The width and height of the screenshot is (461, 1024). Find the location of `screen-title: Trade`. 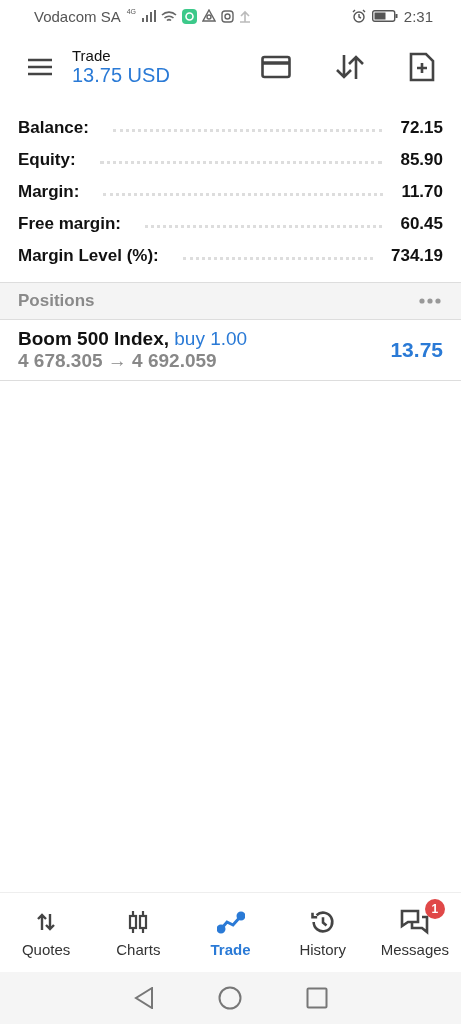

screen-title: Trade is located at coordinates (92, 55).